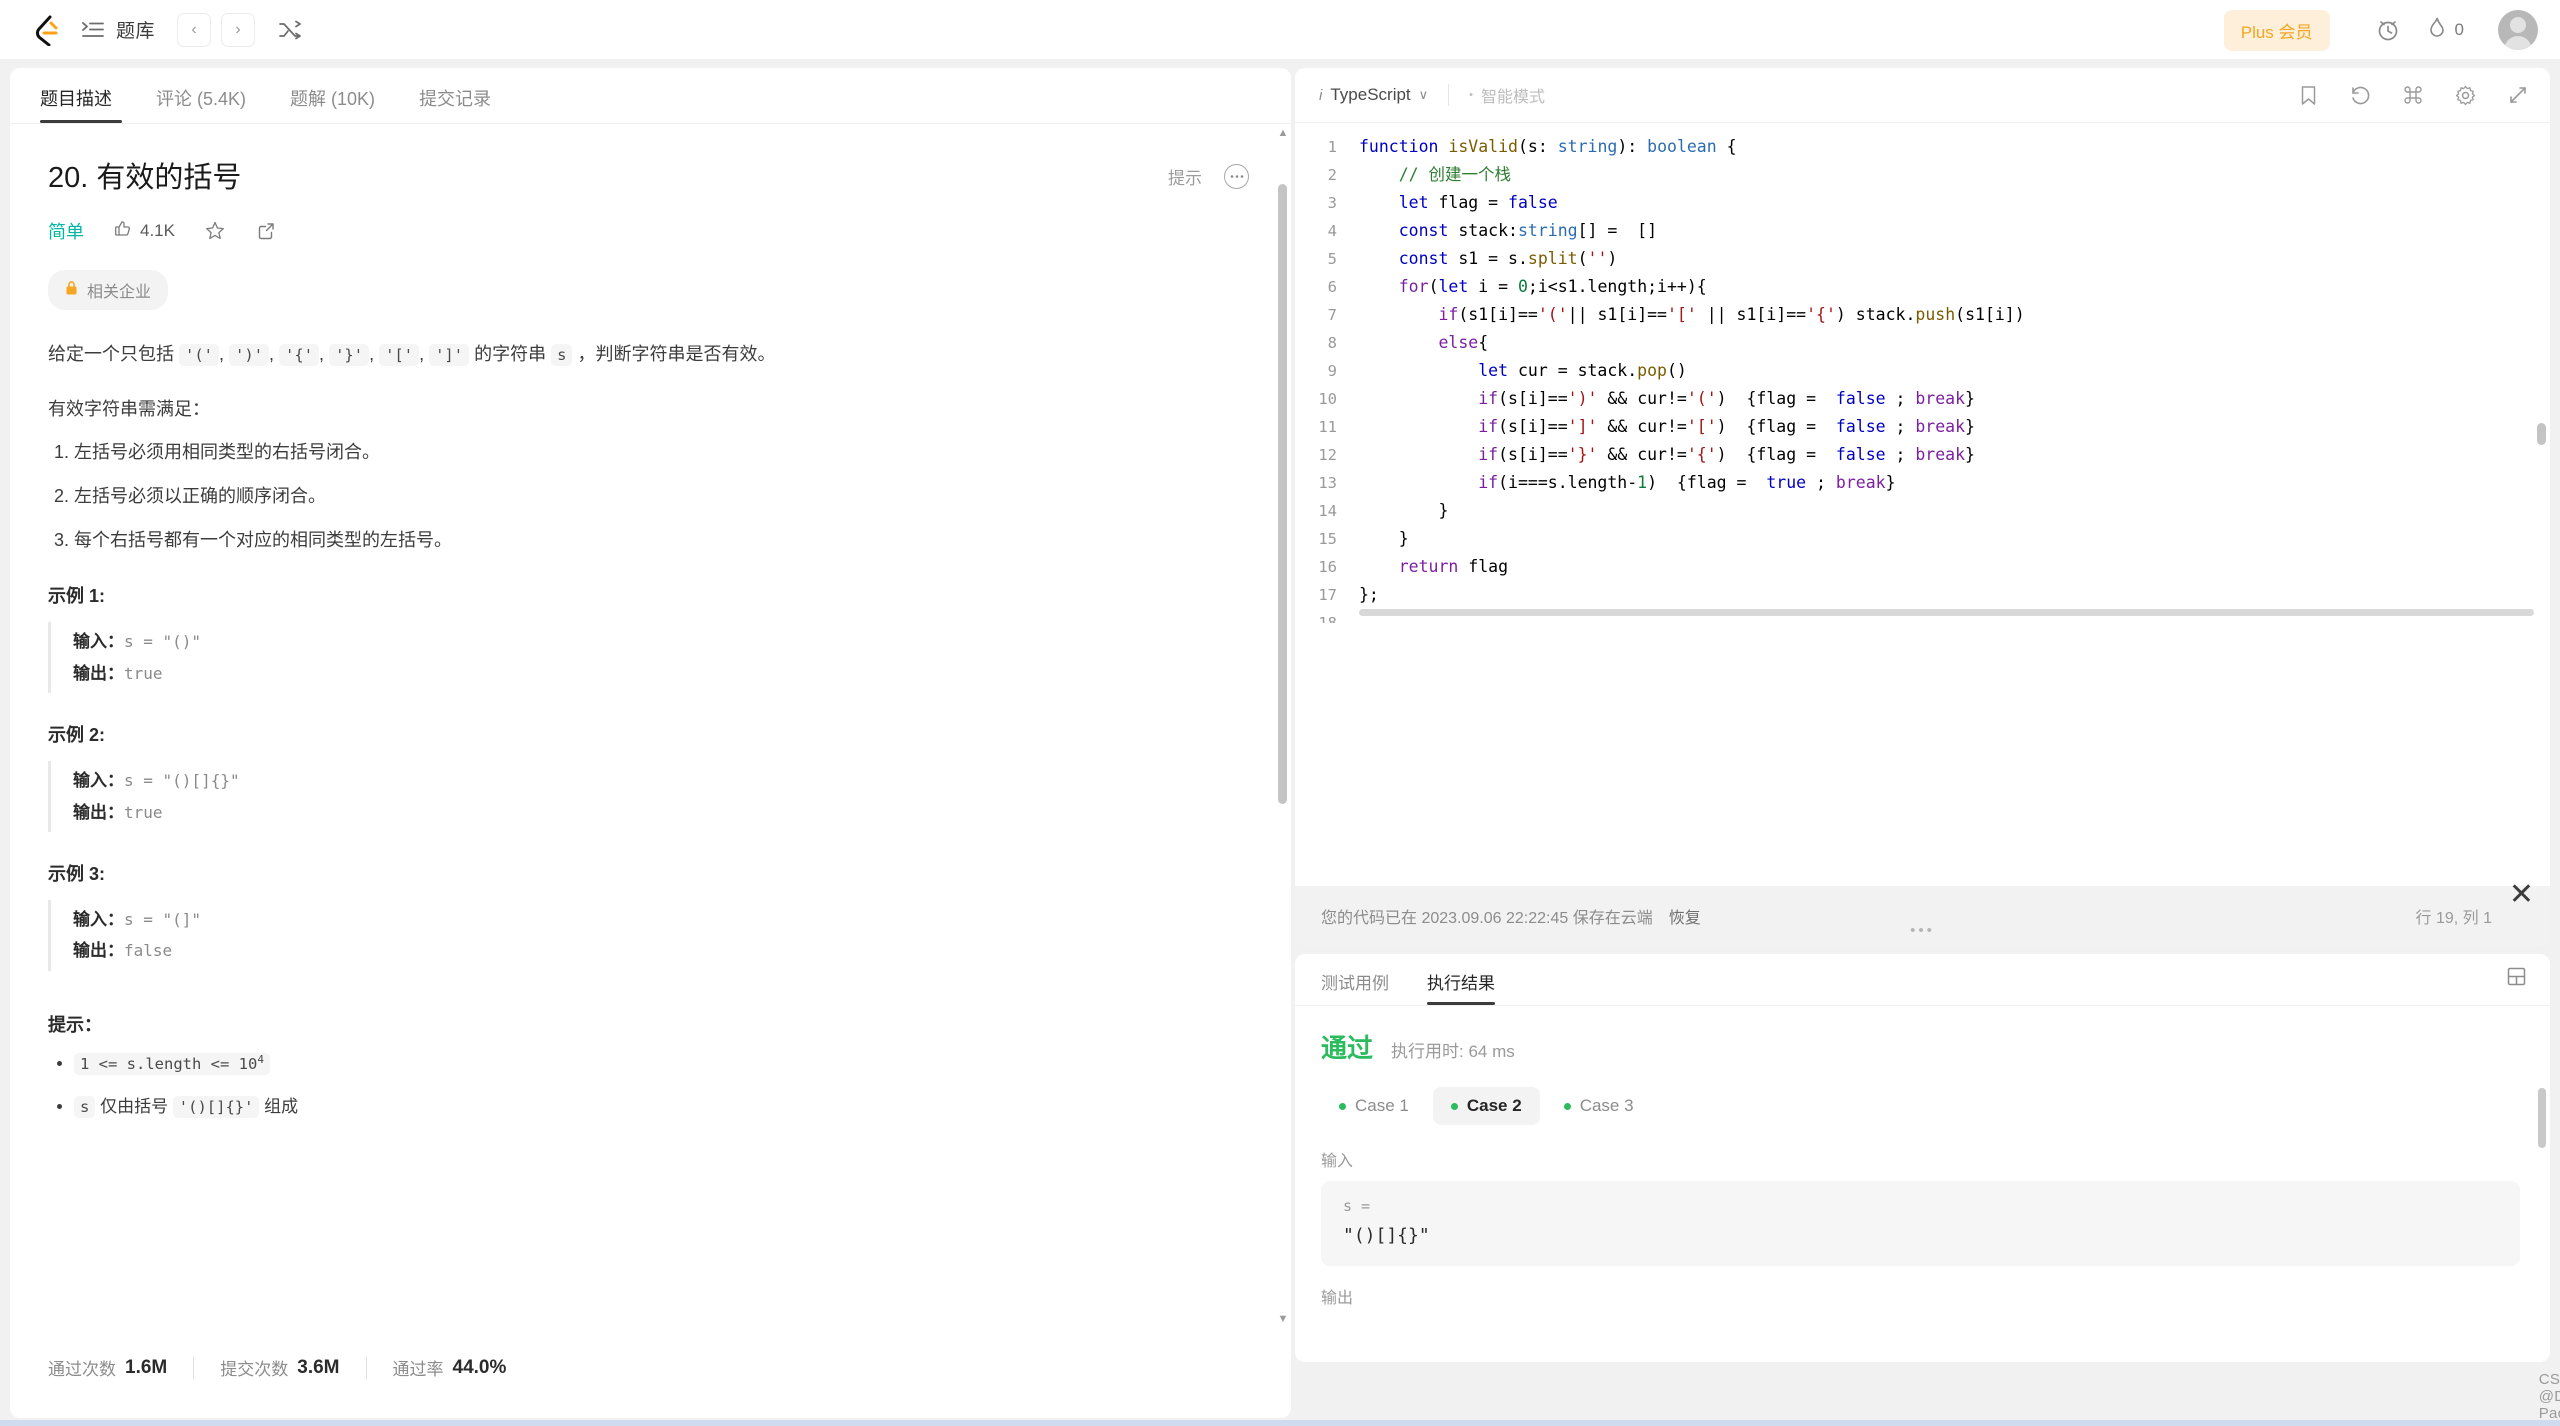 The image size is (2560, 1426). Describe the element at coordinates (349, 355) in the screenshot. I see `symbol-3: '}'` at that location.